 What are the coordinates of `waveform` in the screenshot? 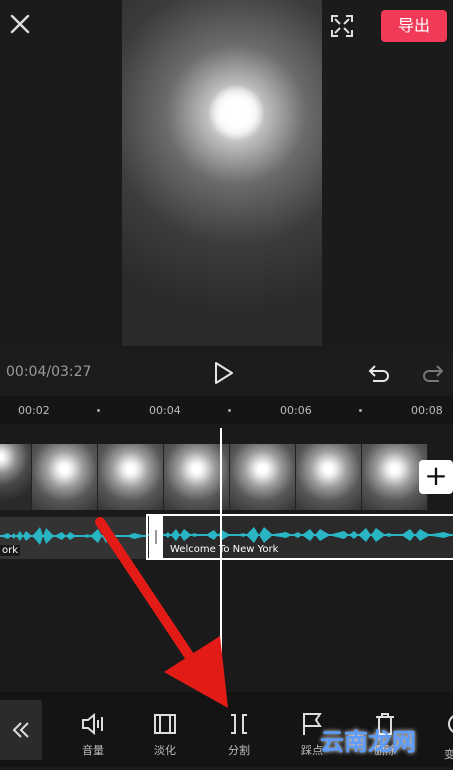 It's located at (73, 536).